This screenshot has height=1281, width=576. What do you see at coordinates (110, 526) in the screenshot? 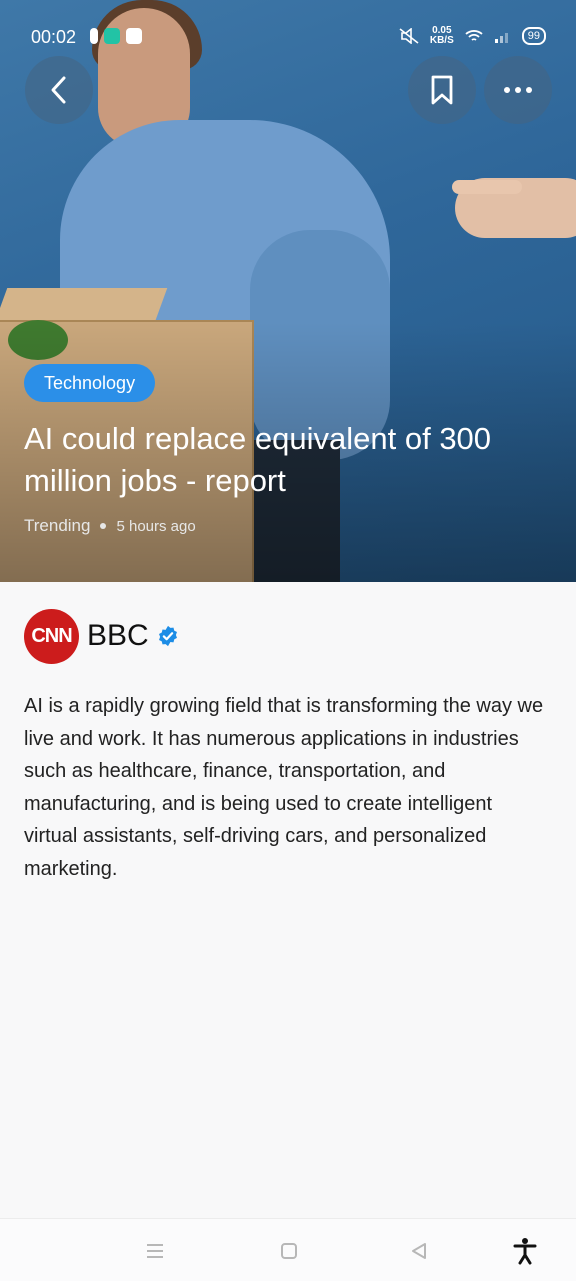
I see `article-meta: Trending 5 hours ago` at bounding box center [110, 526].